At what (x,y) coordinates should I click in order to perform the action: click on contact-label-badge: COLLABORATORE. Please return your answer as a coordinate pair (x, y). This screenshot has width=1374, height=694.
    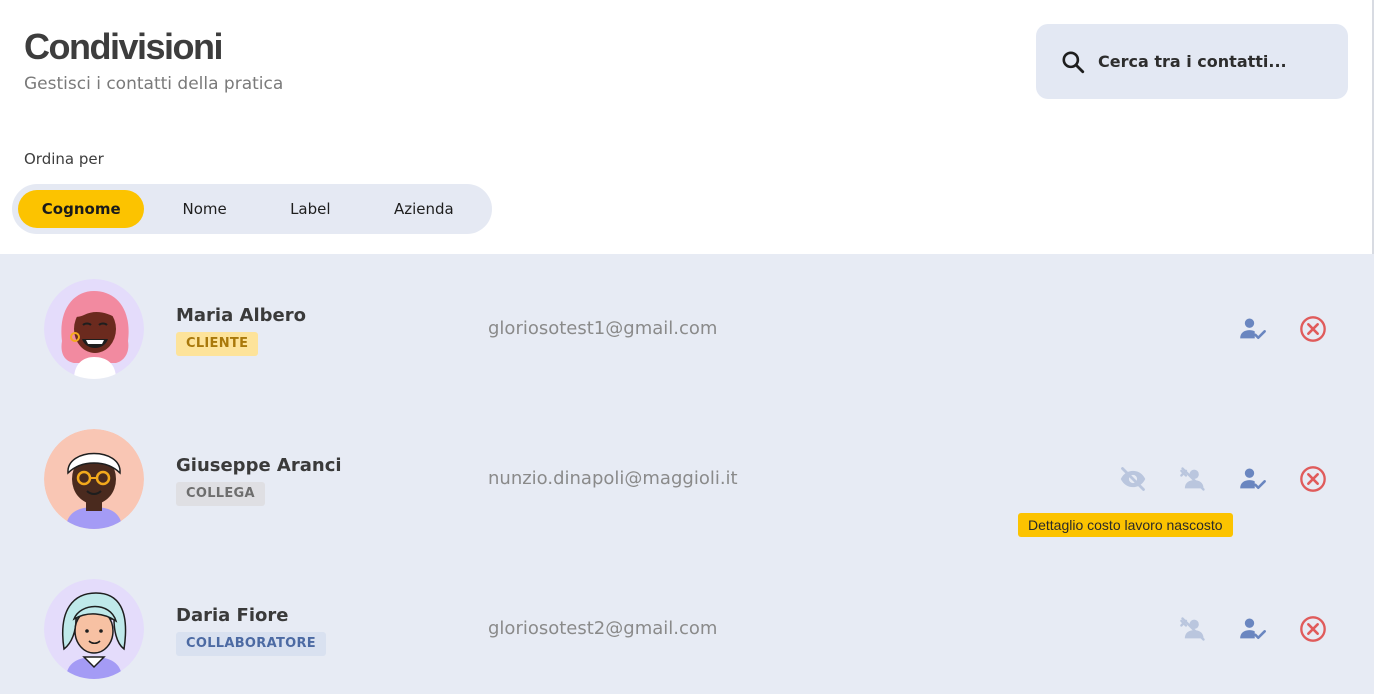
    Looking at the image, I should click on (251, 644).